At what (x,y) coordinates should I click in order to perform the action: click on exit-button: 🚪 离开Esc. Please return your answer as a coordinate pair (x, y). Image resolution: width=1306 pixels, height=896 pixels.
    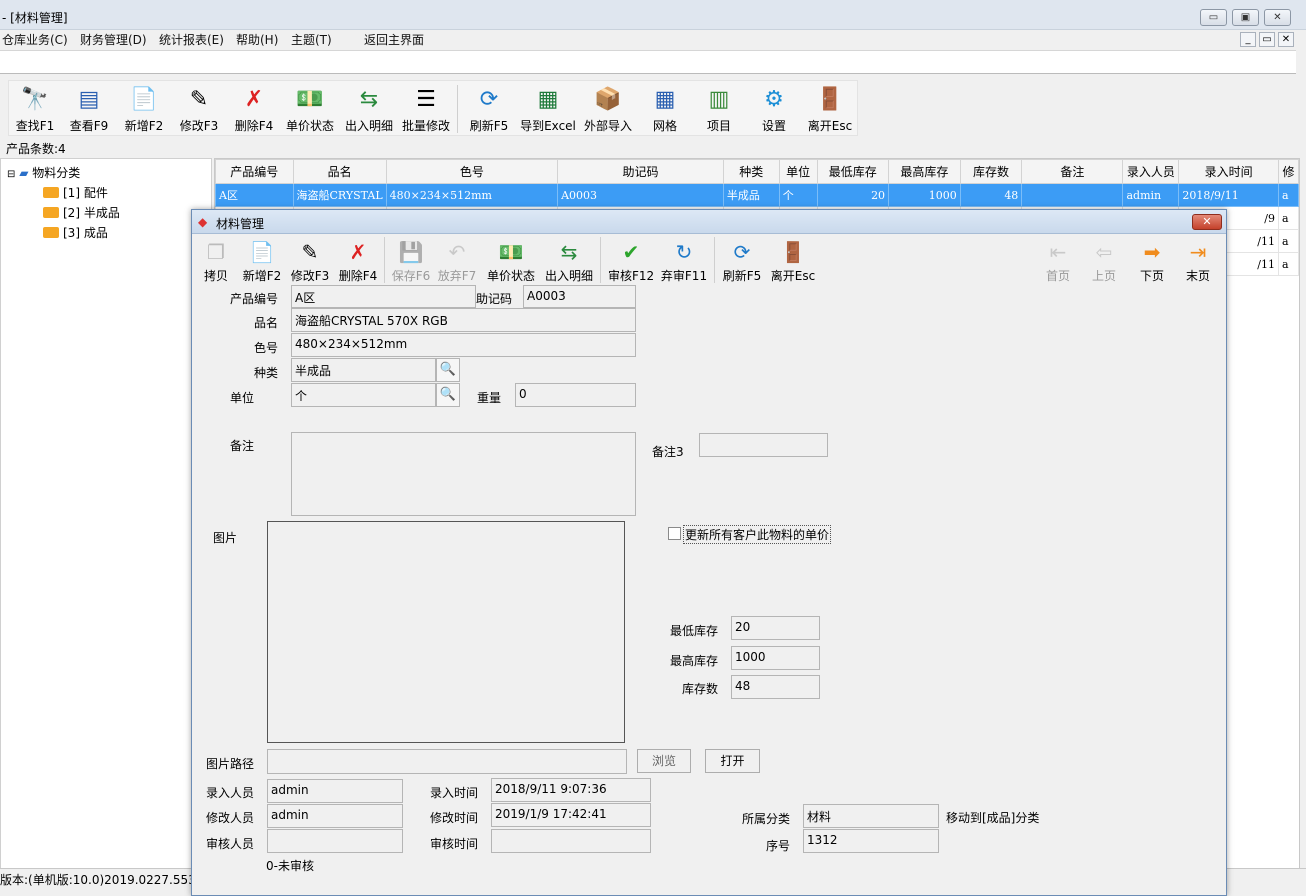
    Looking at the image, I should click on (830, 110).